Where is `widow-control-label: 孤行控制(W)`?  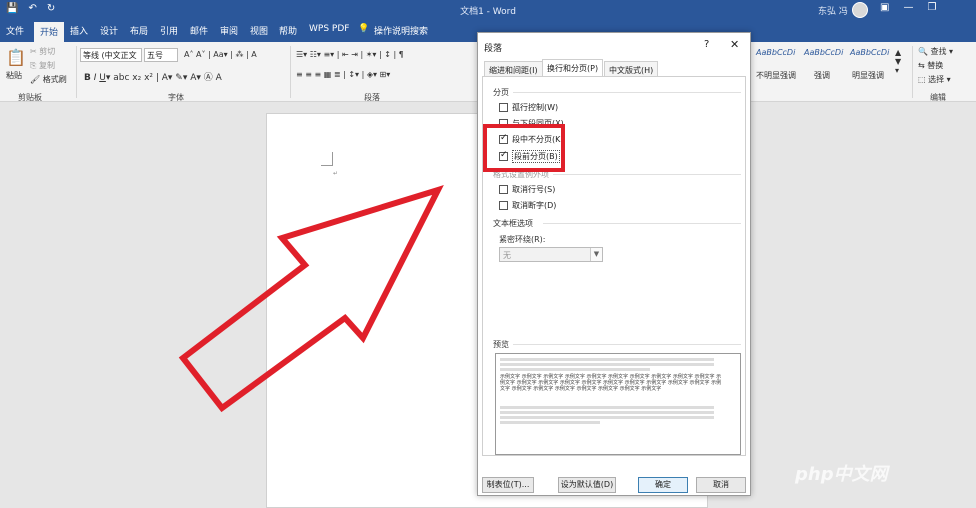 widow-control-label: 孤行控制(W) is located at coordinates (535, 107).